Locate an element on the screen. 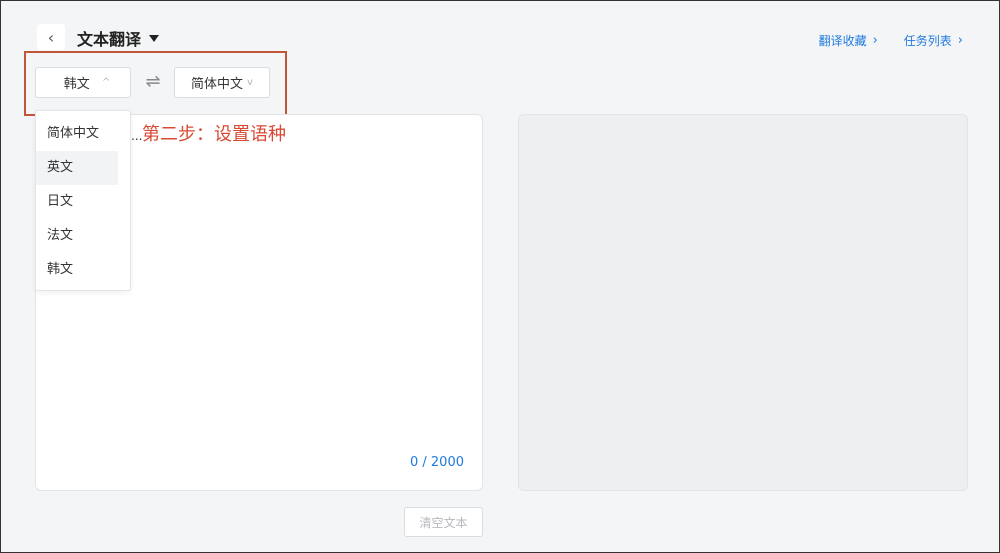 Image resolution: width=1000 pixels, height=553 pixels. page-title-text: 文本翻译 is located at coordinates (109, 39).